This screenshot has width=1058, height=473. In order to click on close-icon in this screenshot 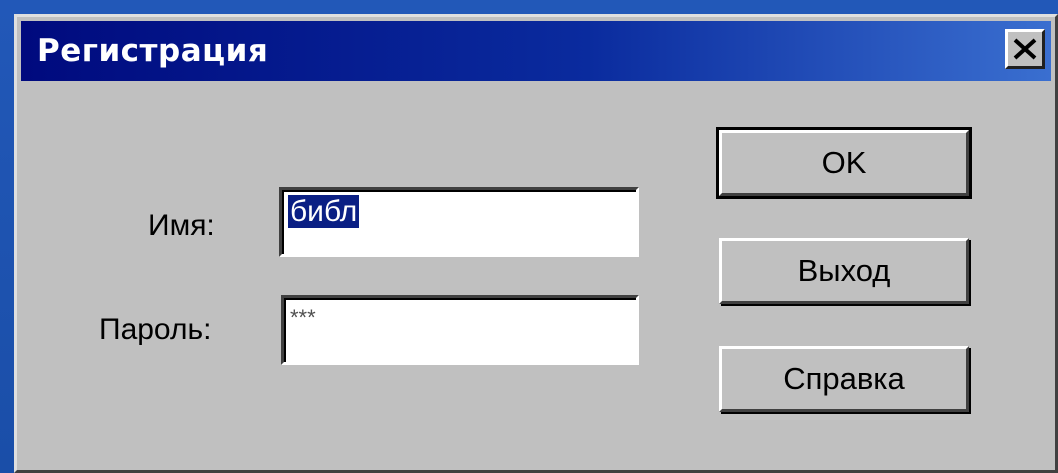, I will do `click(1025, 49)`.